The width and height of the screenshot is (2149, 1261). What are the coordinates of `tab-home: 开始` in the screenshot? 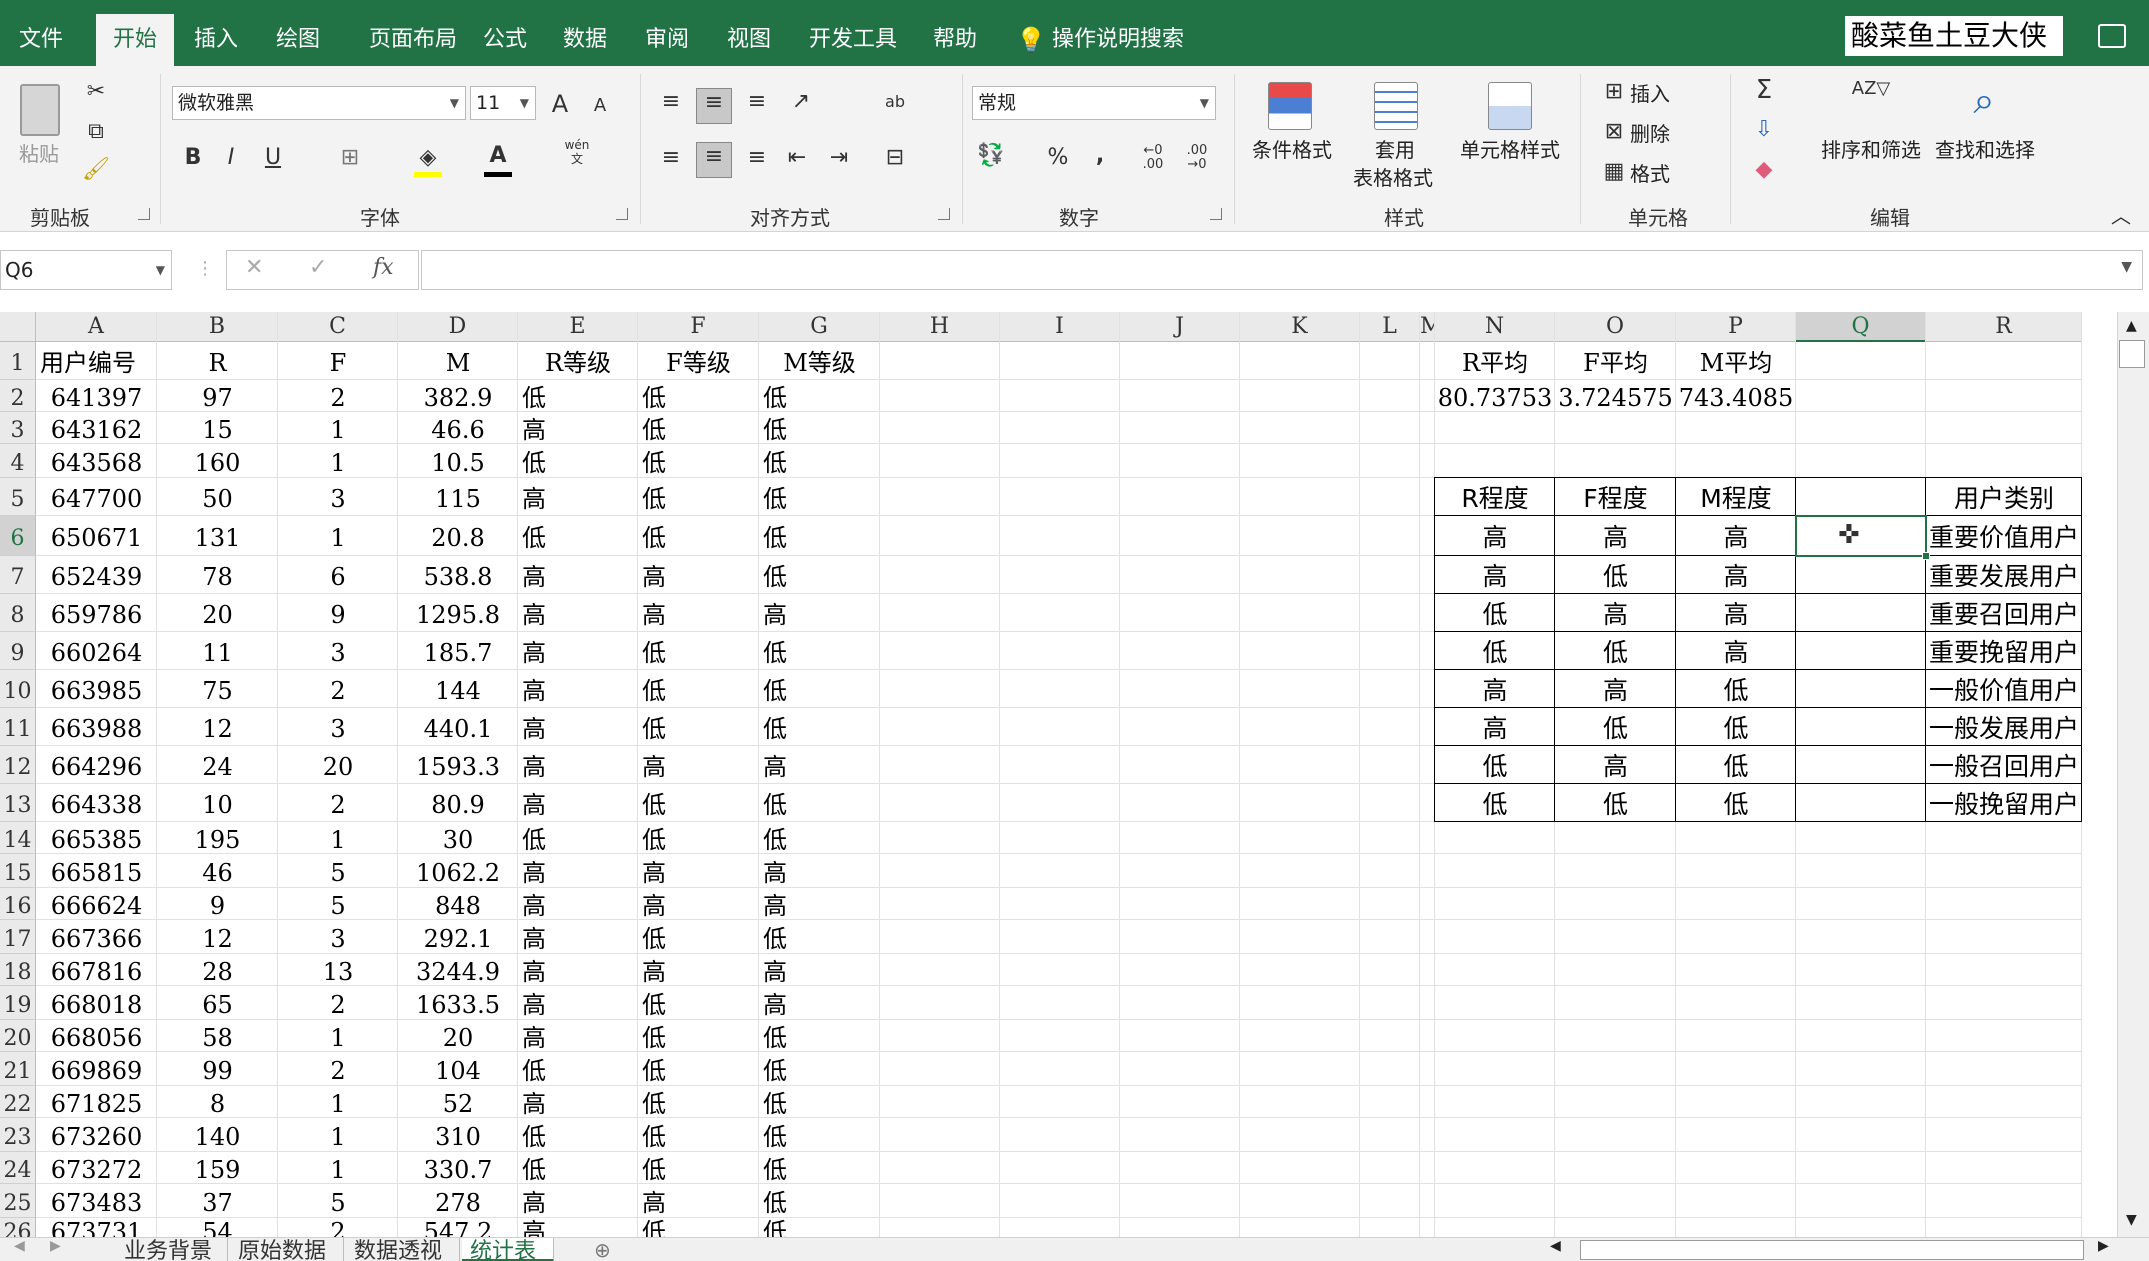 It's located at (135, 40).